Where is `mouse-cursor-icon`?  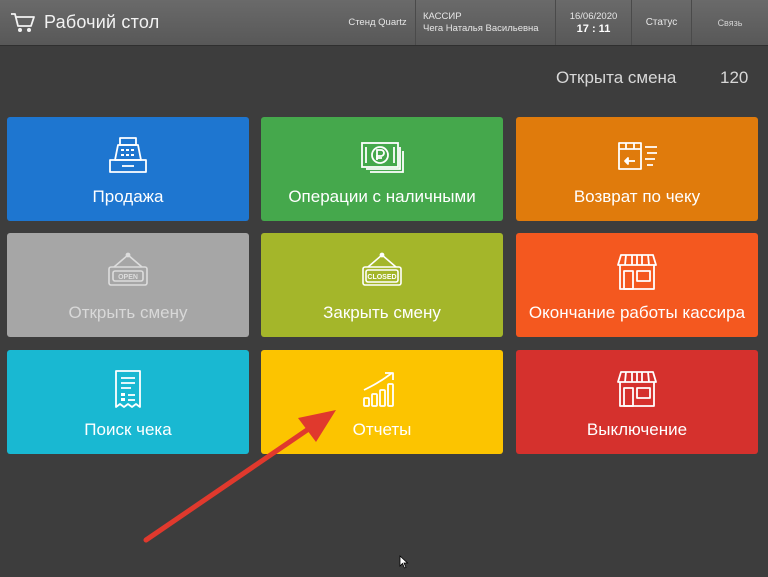
mouse-cursor-icon is located at coordinates (404, 562).